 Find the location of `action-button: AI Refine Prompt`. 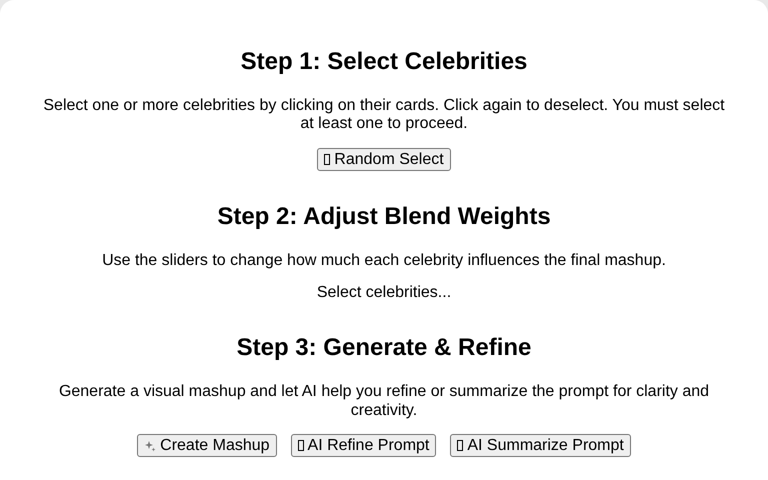

action-button: AI Refine Prompt is located at coordinates (363, 446).